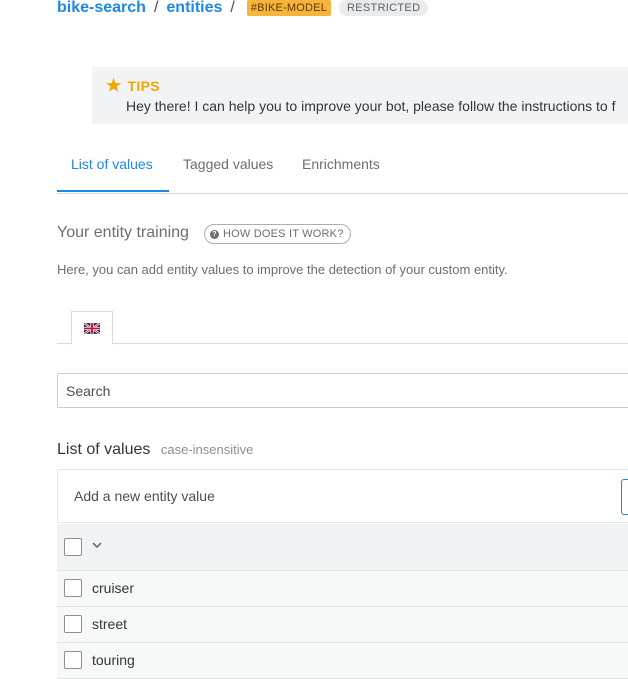 This screenshot has width=628, height=679. Describe the element at coordinates (283, 234) in the screenshot. I see `how-does-it-work-label: HOW DOES IT WORK?` at that location.